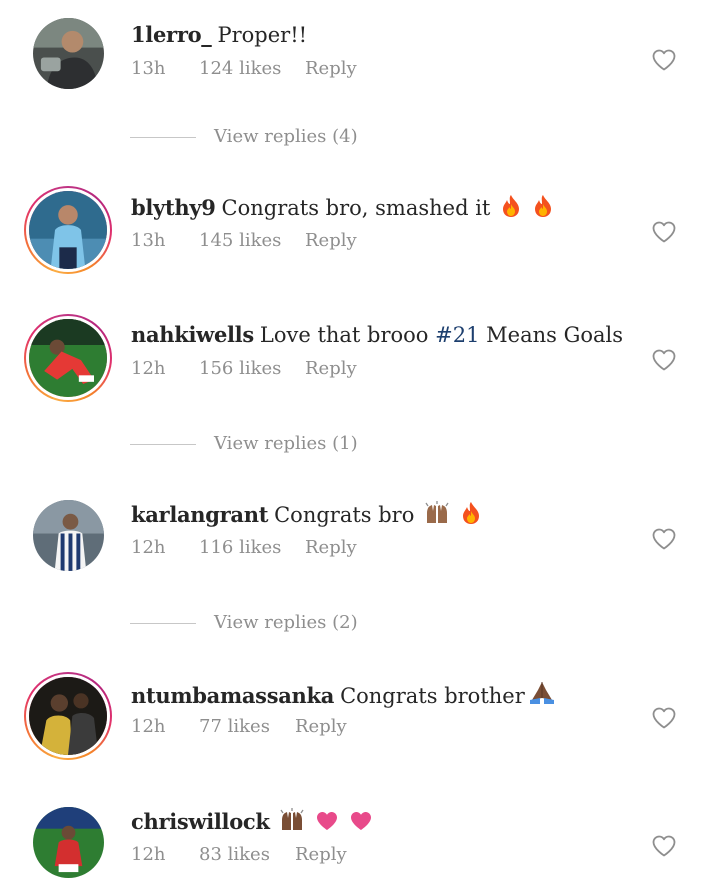 The image size is (720, 890). I want to click on comment-line: karlangrant Congrats bro, so click(306, 514).